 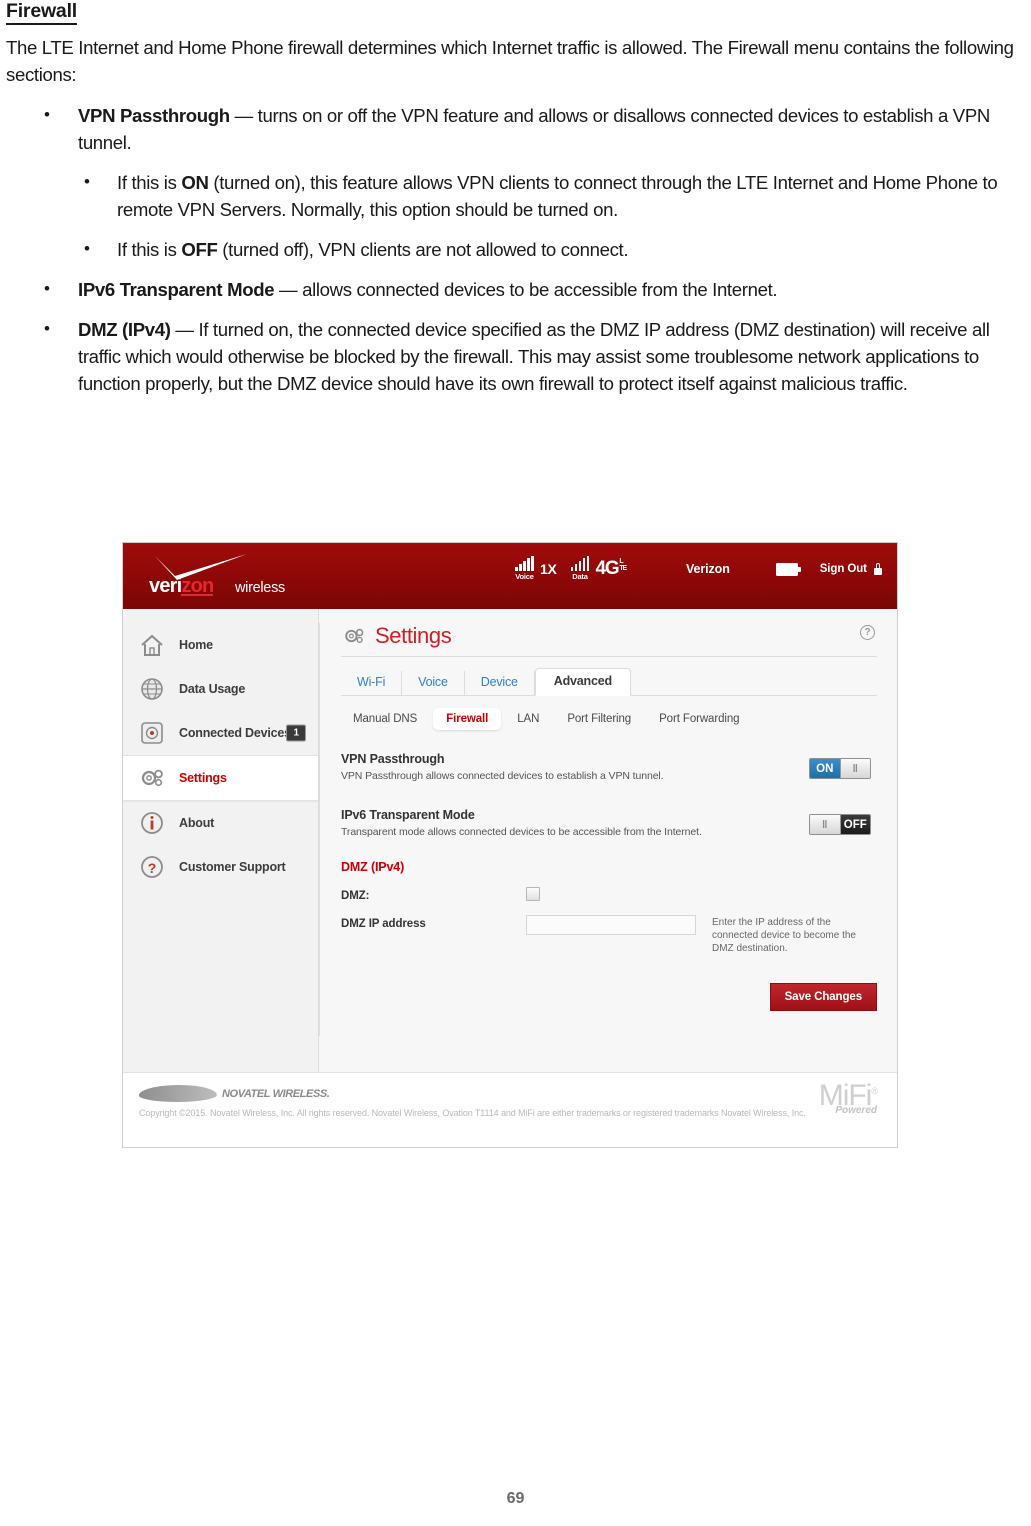 I want to click on sidebar-item-about: About, so click(x=220, y=823).